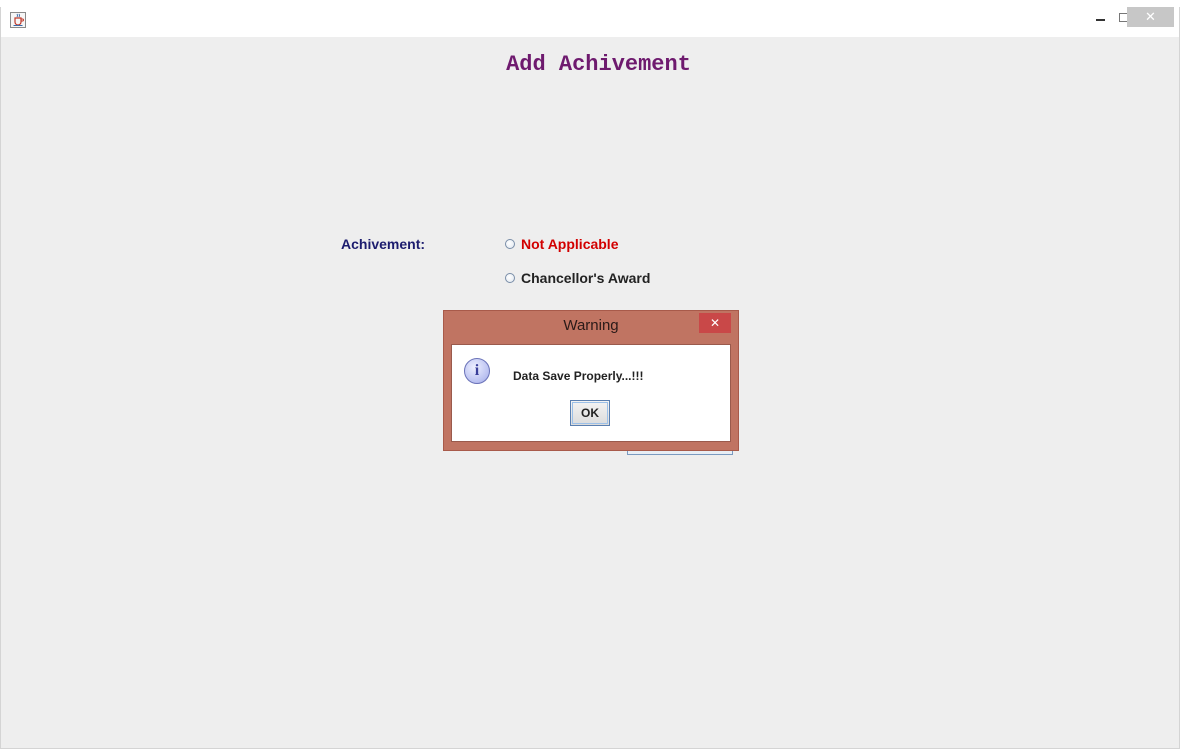 This screenshot has width=1180, height=749. I want to click on close-button: ✕, so click(1150, 17).